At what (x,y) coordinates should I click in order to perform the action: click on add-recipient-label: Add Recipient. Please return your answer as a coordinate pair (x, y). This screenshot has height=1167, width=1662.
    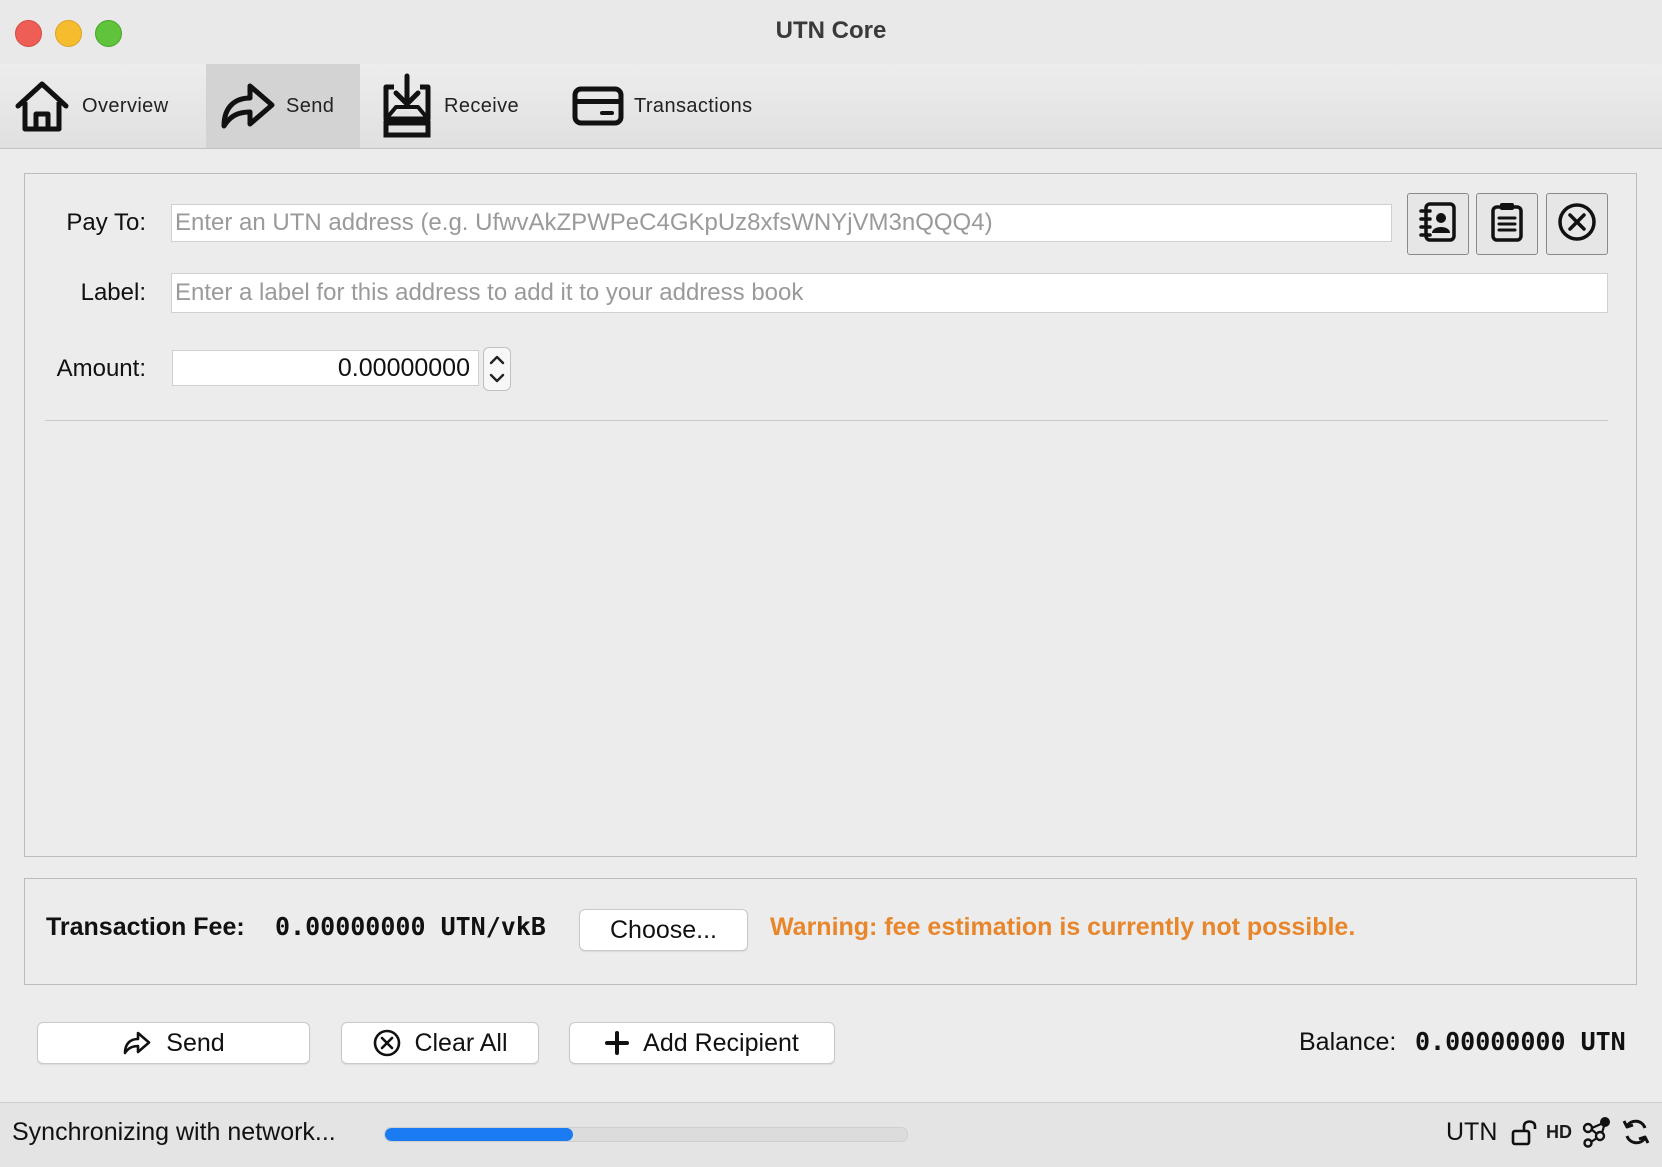
    Looking at the image, I should click on (721, 1042).